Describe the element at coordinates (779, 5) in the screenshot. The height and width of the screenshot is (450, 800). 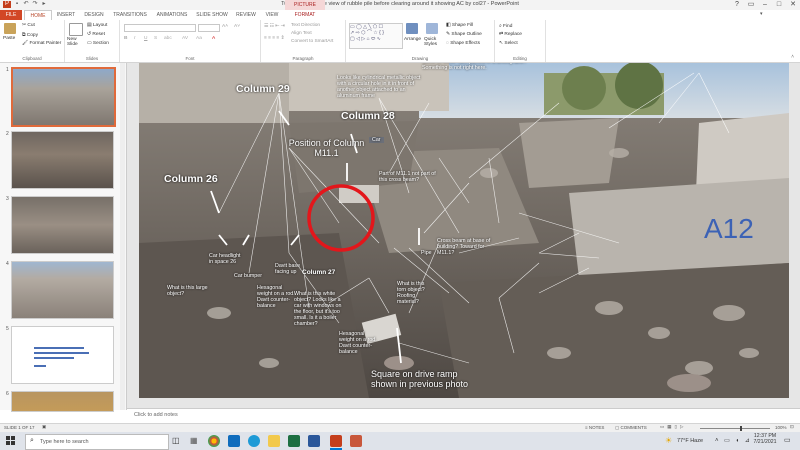
I see `maximize-button: □` at that location.